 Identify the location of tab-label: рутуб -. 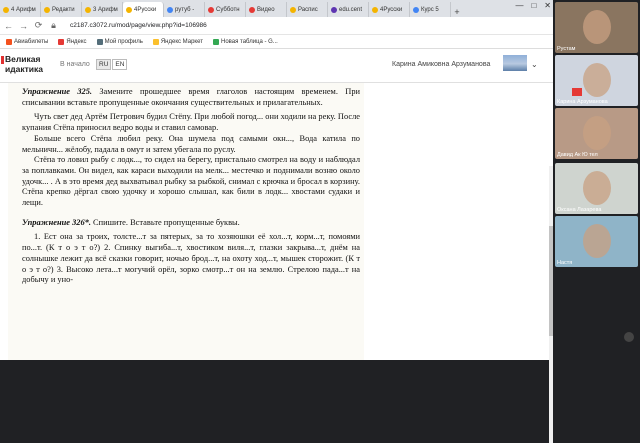
(185, 9).